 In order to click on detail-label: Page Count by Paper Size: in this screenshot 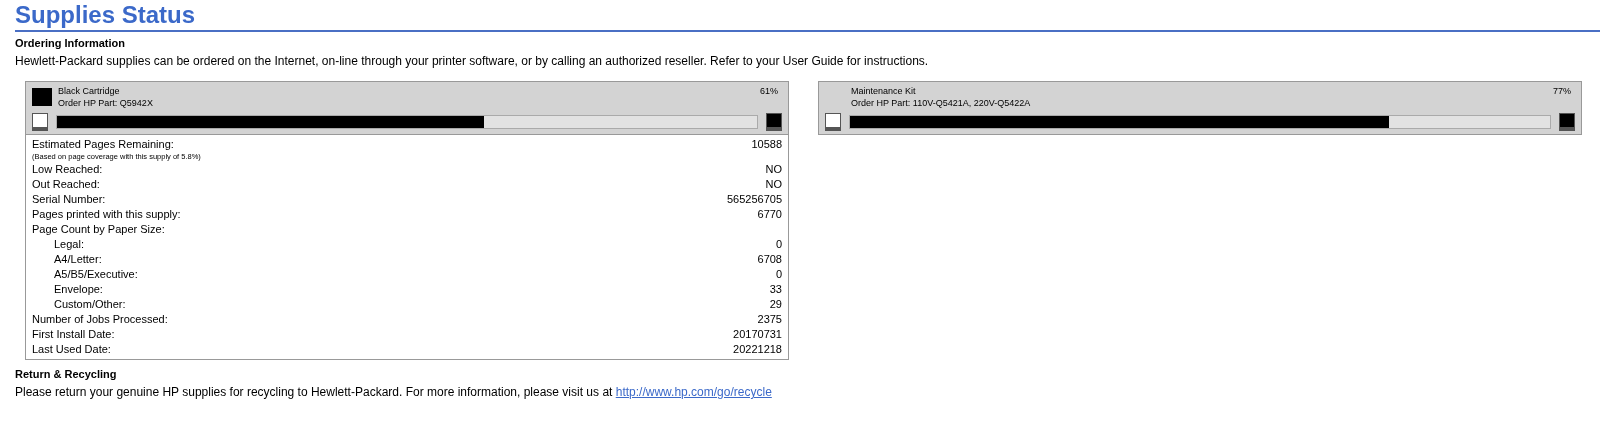, I will do `click(98, 229)`.